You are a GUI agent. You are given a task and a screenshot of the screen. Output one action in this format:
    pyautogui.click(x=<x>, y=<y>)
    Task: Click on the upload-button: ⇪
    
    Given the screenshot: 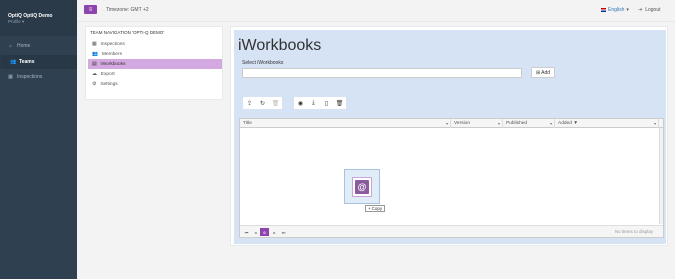 What is the action you would take?
    pyautogui.click(x=249, y=103)
    